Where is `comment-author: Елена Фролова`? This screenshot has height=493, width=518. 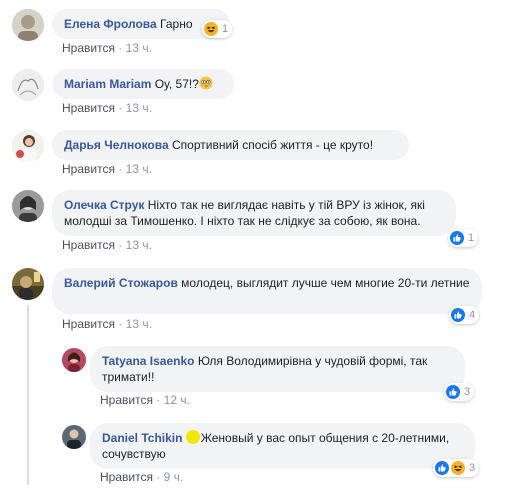 comment-author: Елена Фролова is located at coordinates (110, 24).